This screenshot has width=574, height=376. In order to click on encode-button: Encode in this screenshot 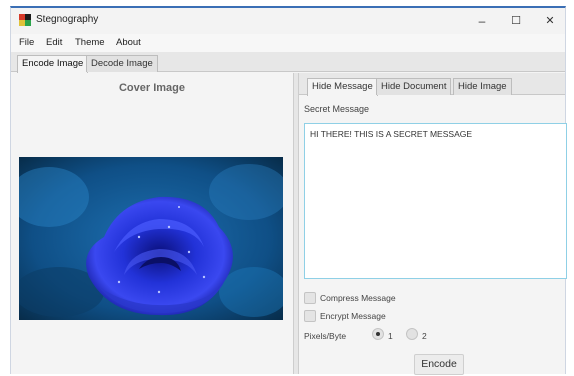, I will do `click(439, 364)`.